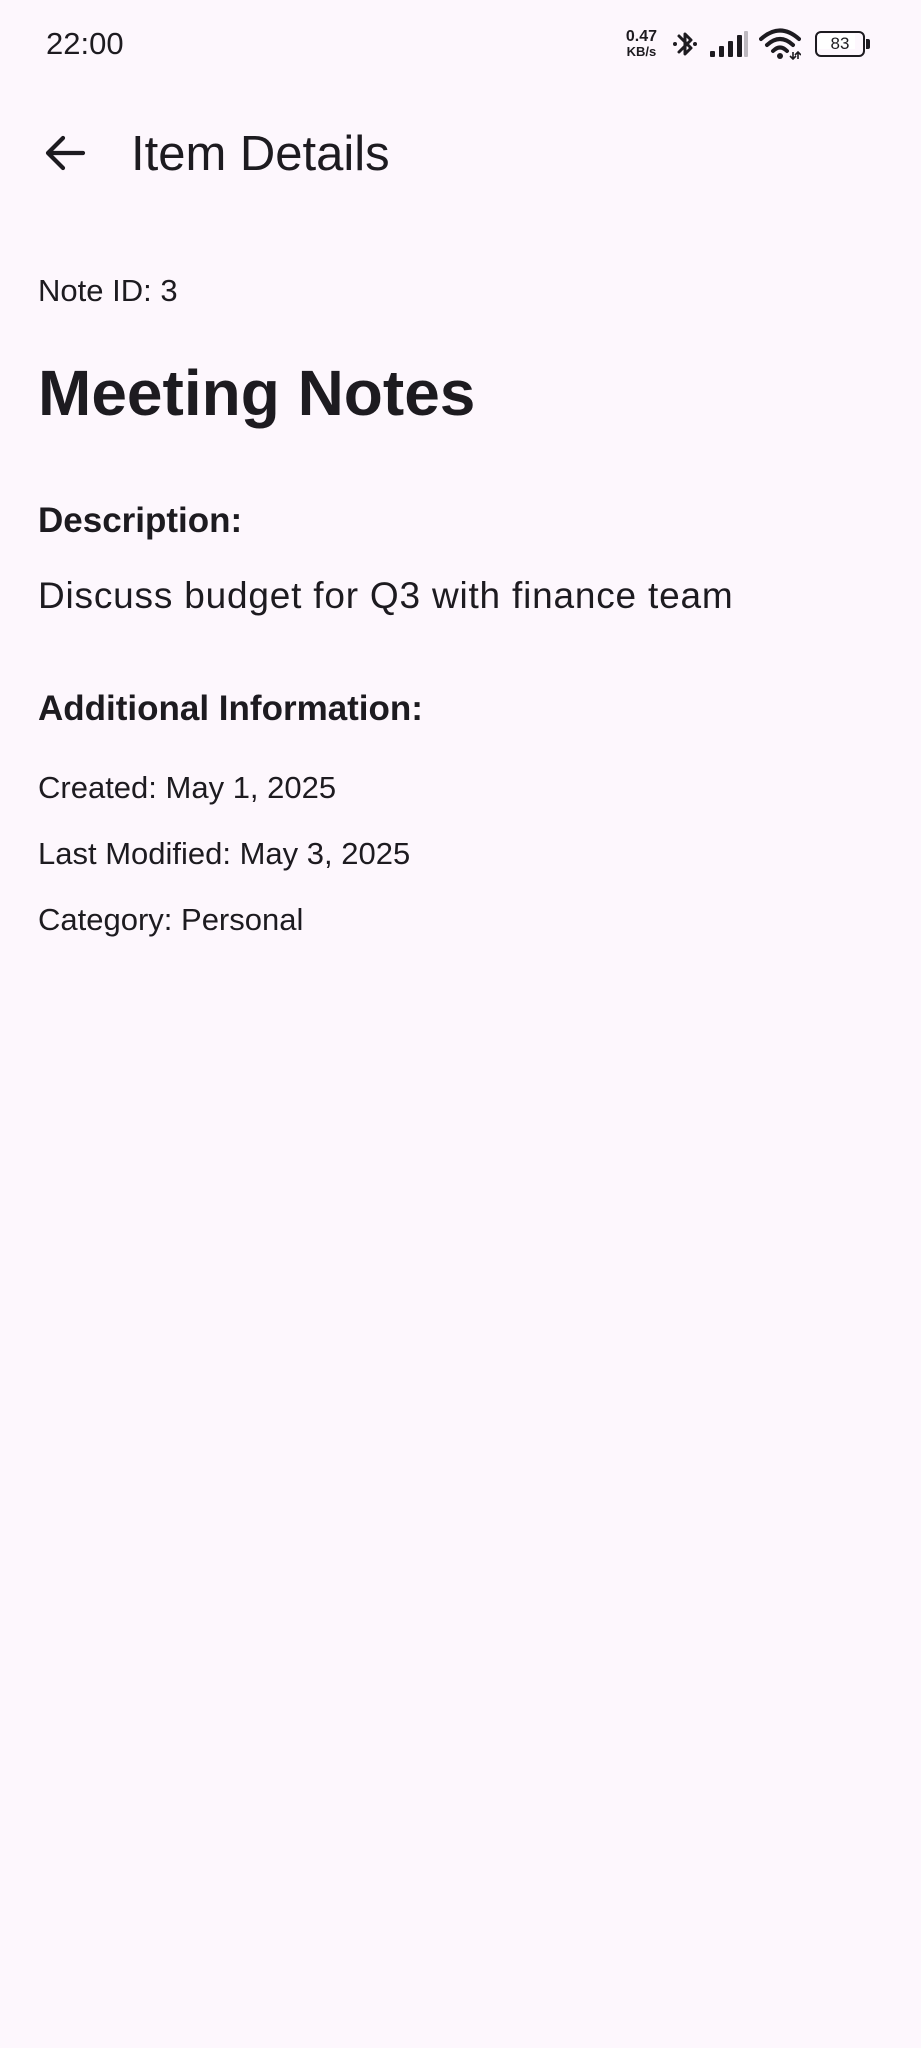  Describe the element at coordinates (460, 156) in the screenshot. I see `top-app-bar: Item Details` at that location.